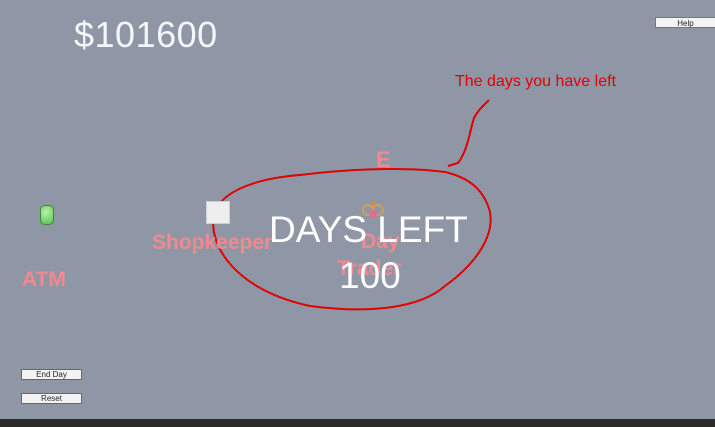 Image resolution: width=715 pixels, height=427 pixels. Describe the element at coordinates (383, 159) in the screenshot. I see `interact-key-hint: E` at that location.